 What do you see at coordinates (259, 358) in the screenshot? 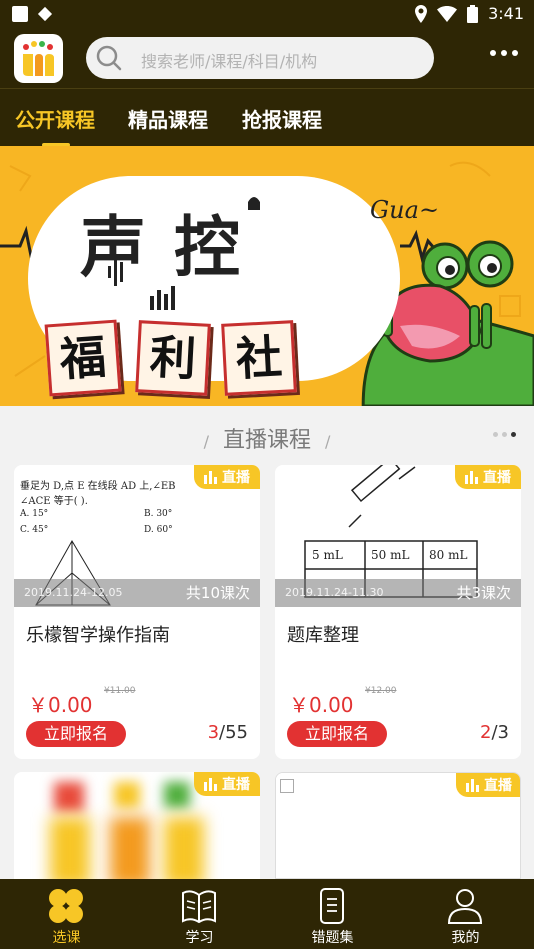
I see `banner-card-3: 社` at bounding box center [259, 358].